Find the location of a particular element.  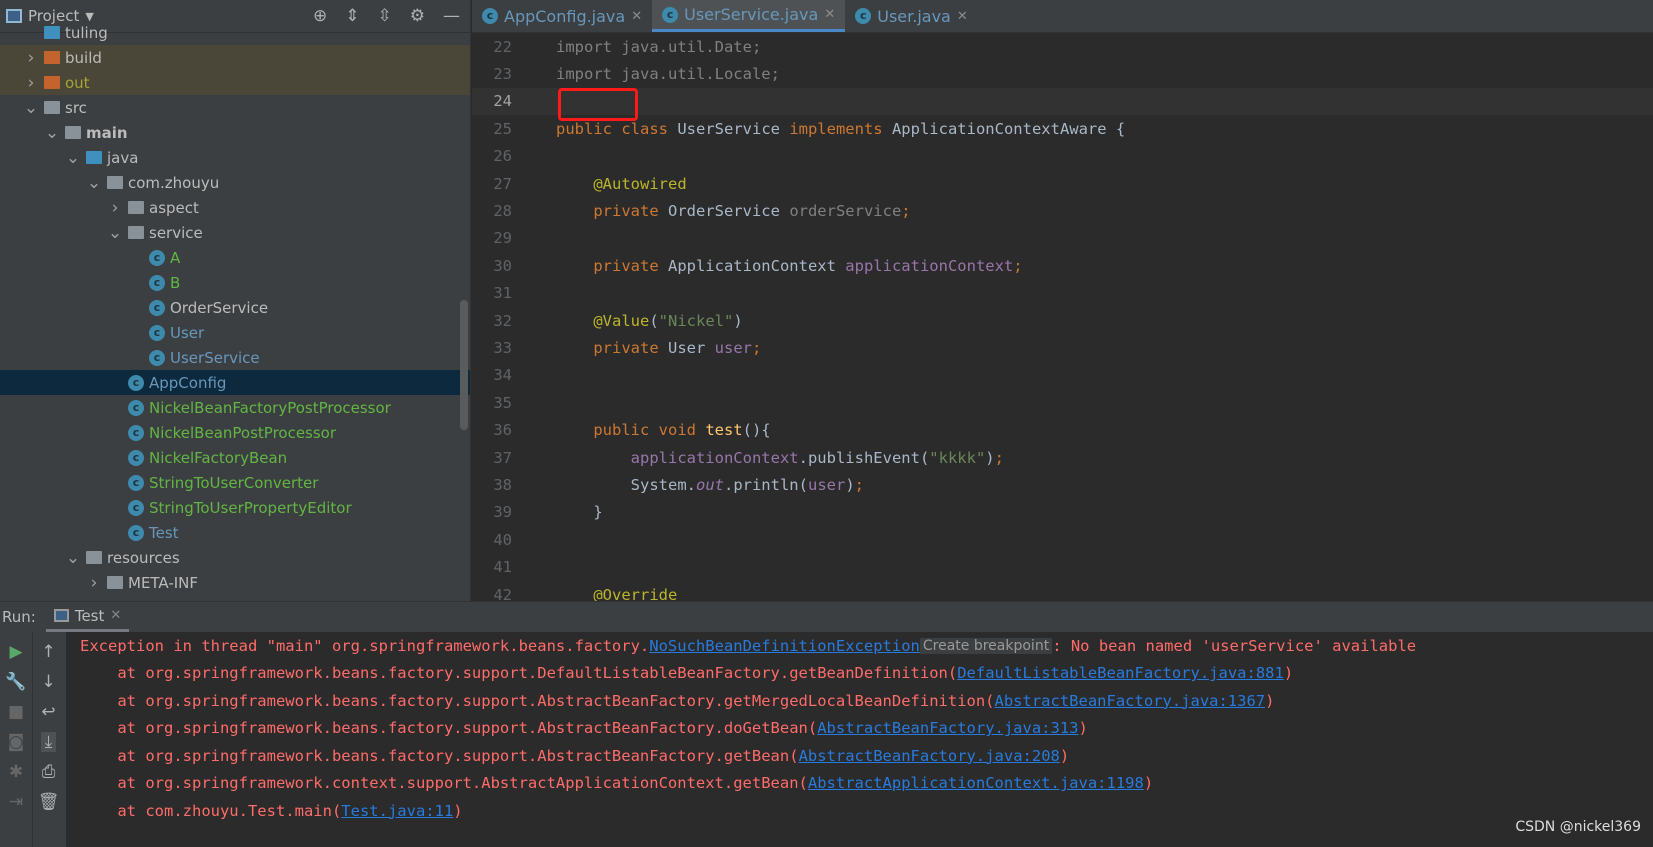

source-link: DefaultListableBeanFactory.java:881 is located at coordinates (1120, 673).